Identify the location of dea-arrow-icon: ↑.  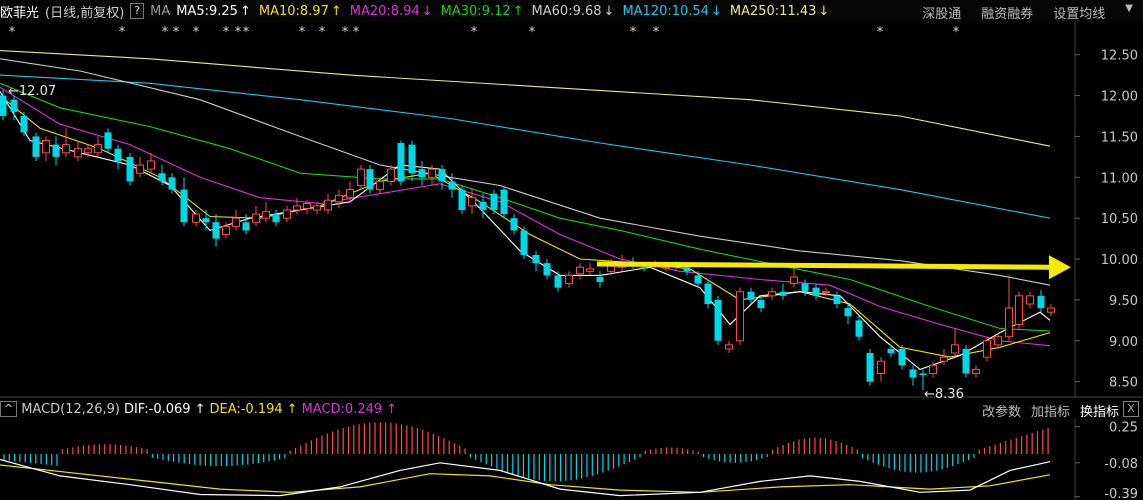
(292, 409).